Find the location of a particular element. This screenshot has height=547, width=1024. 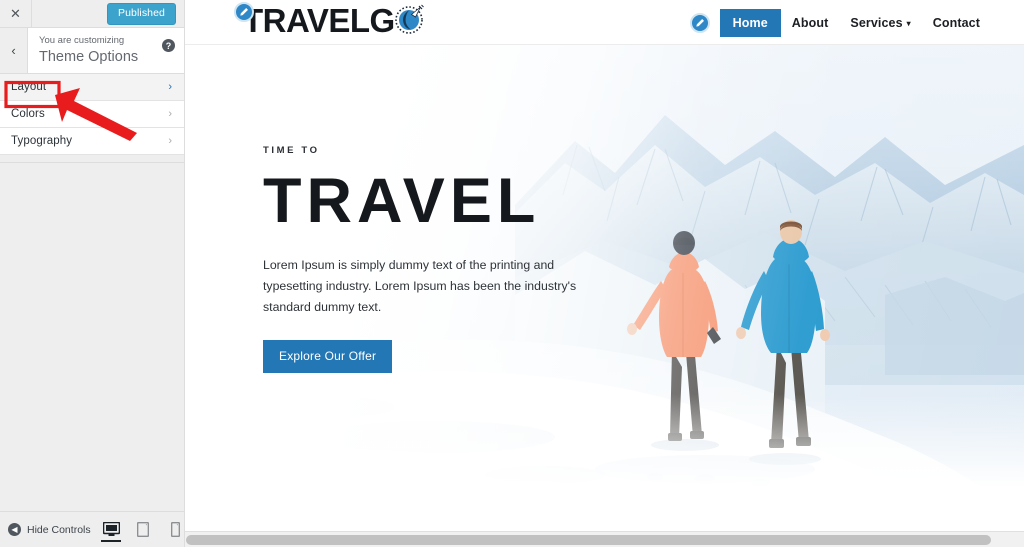

nav-item-about: About is located at coordinates (810, 23).